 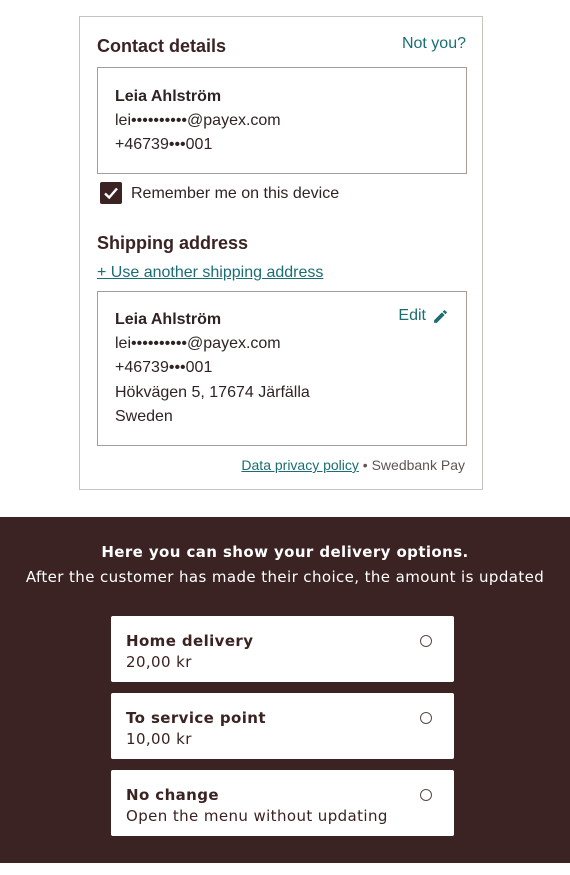 What do you see at coordinates (198, 120) in the screenshot?
I see `contact-email: lei••••••••••@payex.com` at bounding box center [198, 120].